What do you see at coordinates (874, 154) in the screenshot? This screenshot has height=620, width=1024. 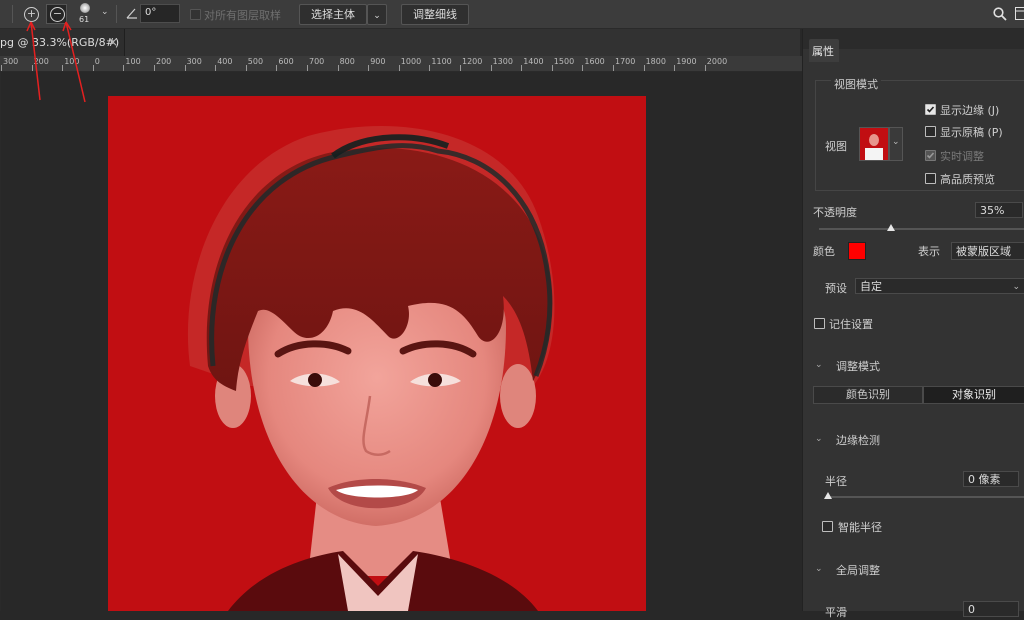 I see `thumbnail-shirt` at bounding box center [874, 154].